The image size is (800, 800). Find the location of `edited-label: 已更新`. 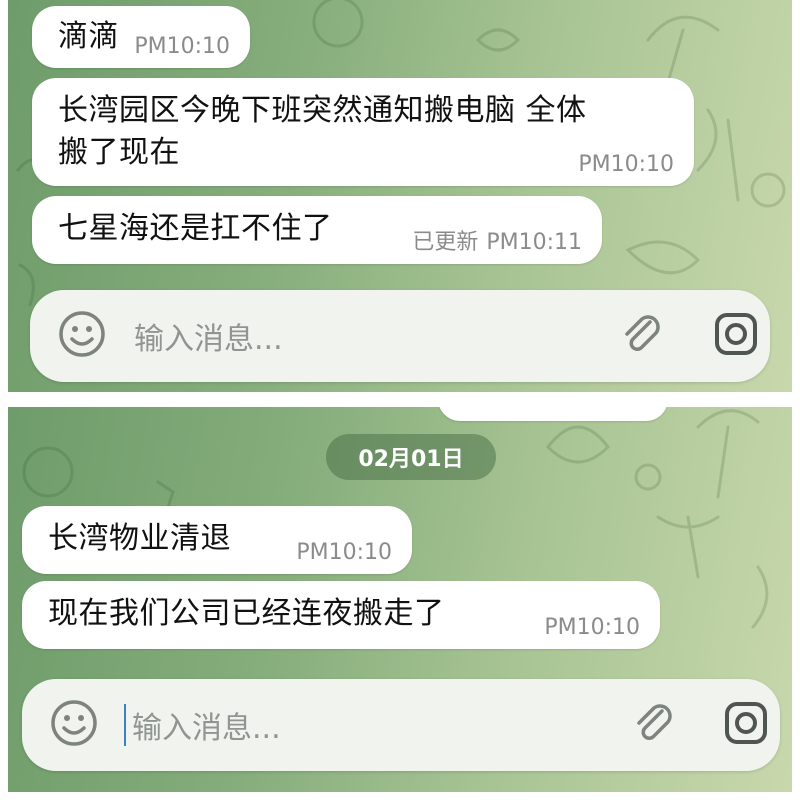

edited-label: 已更新 is located at coordinates (445, 242).